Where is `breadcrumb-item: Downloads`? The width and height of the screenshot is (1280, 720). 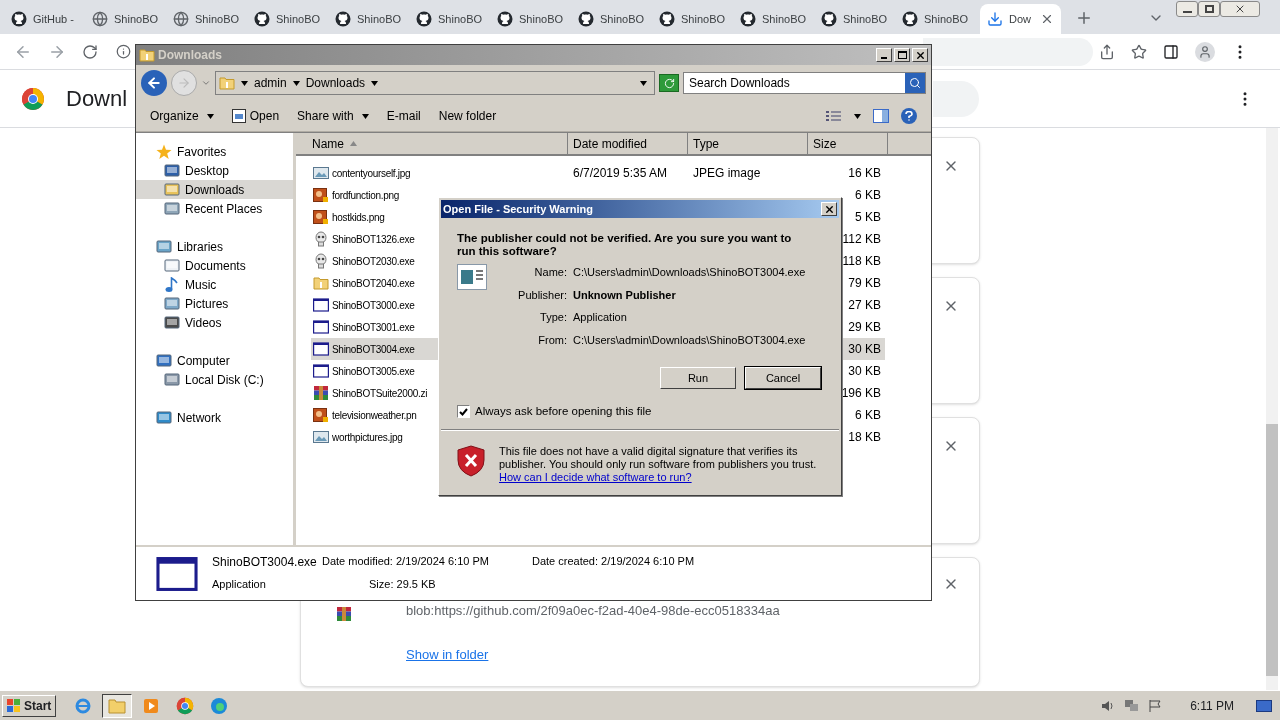 breadcrumb-item: Downloads is located at coordinates (335, 83).